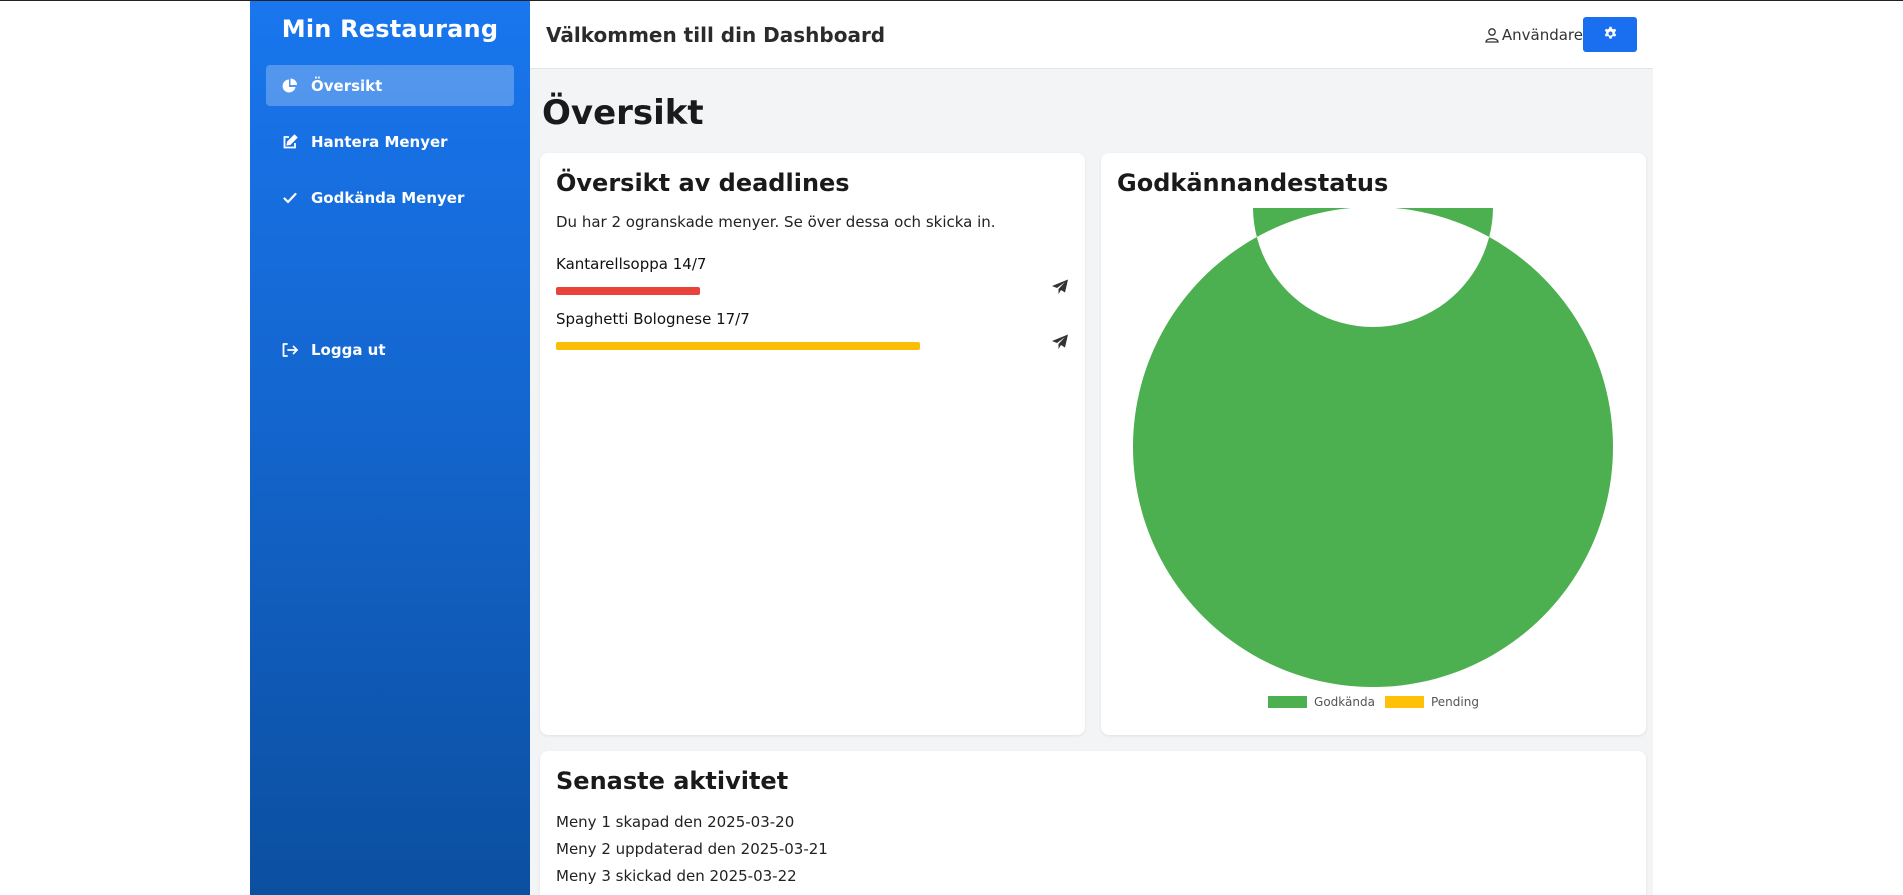 The width and height of the screenshot is (1903, 895). I want to click on logout-label: Logga ut, so click(348, 349).